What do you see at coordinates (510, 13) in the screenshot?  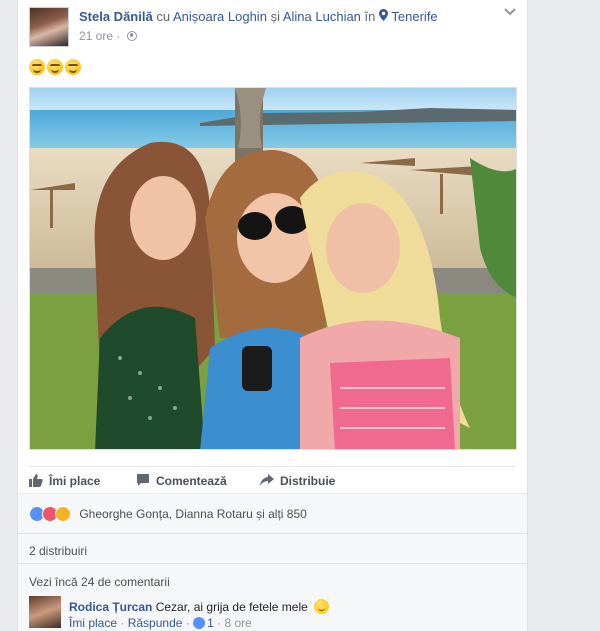 I see `chevron-down-icon` at bounding box center [510, 13].